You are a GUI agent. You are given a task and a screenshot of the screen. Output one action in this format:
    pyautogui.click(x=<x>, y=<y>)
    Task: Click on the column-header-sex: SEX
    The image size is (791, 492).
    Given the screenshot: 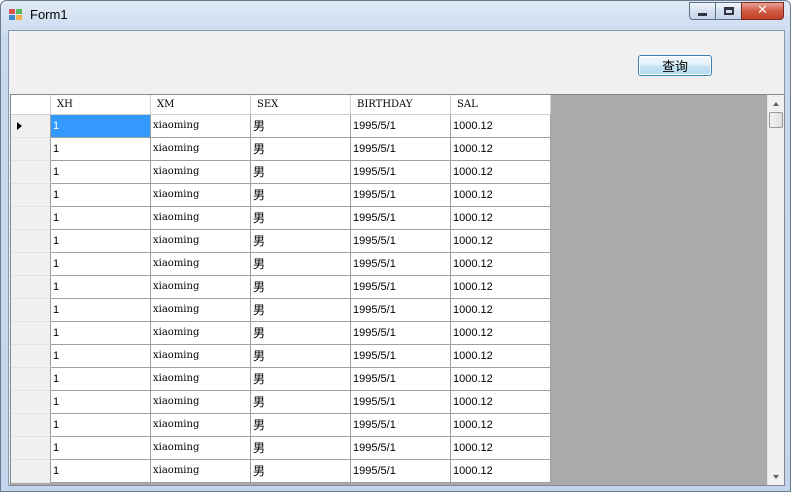 What is the action you would take?
    pyautogui.click(x=301, y=105)
    